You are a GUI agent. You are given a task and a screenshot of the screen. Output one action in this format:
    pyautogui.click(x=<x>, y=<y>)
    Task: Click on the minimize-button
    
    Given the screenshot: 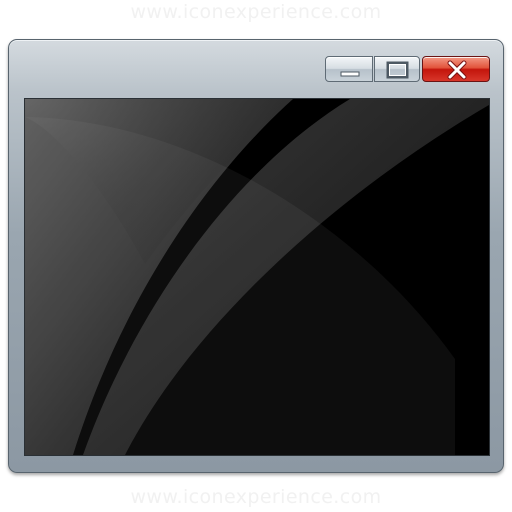 What is the action you would take?
    pyautogui.click(x=349, y=69)
    